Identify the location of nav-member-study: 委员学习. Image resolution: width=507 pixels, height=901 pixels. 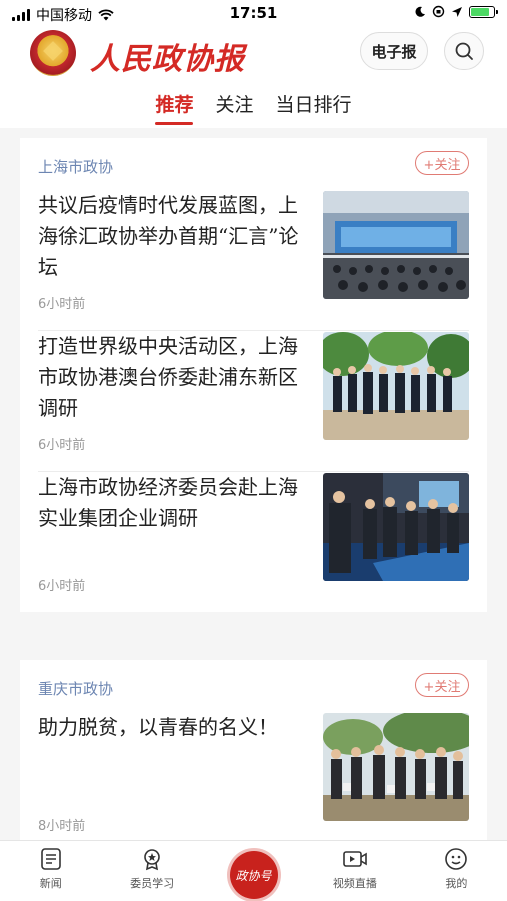
(151, 871).